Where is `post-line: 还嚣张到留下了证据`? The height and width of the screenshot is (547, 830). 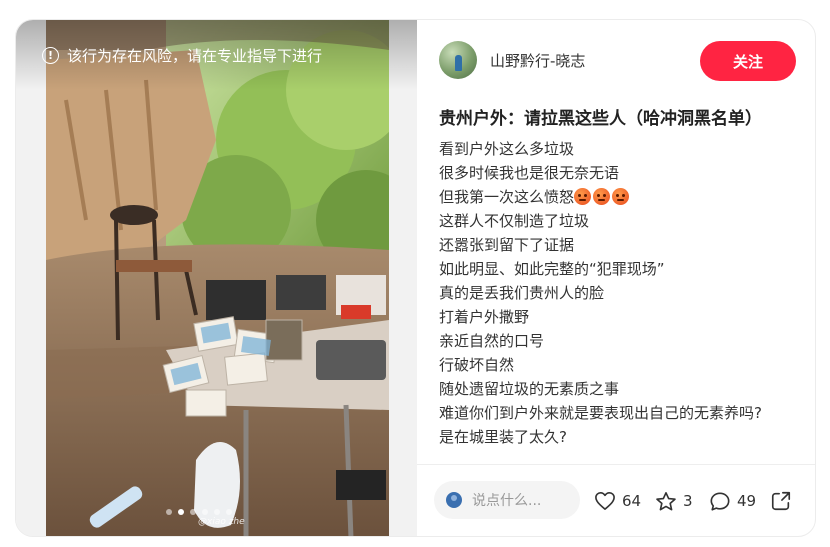
post-line: 还嚣张到留下了证据 is located at coordinates (507, 245).